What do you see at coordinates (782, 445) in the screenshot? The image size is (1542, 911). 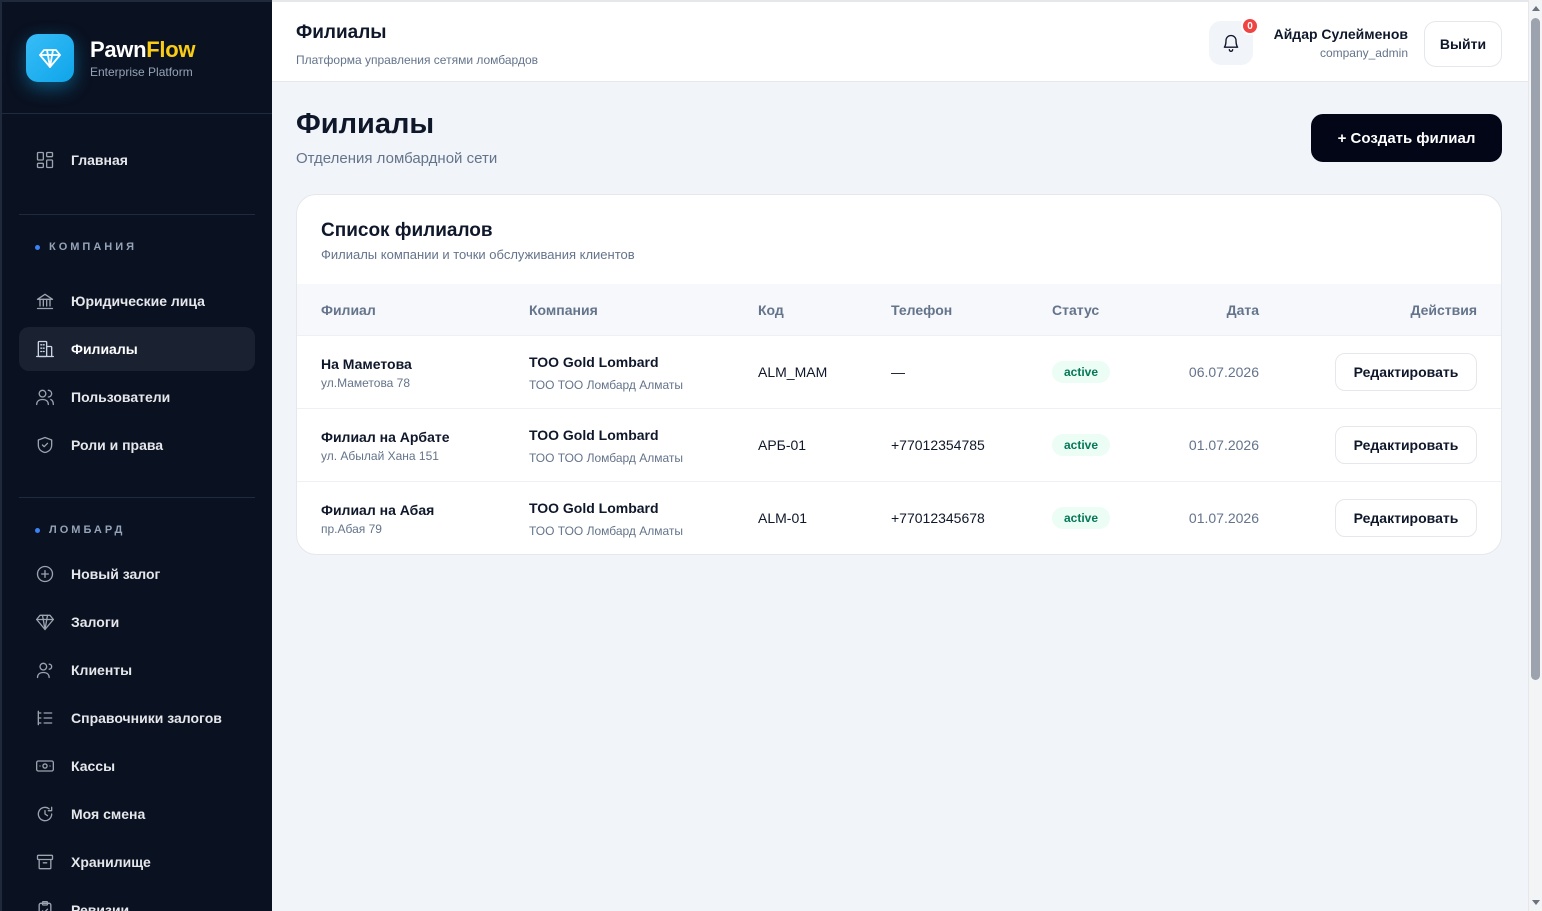 I see `branch-code: АРБ-01` at bounding box center [782, 445].